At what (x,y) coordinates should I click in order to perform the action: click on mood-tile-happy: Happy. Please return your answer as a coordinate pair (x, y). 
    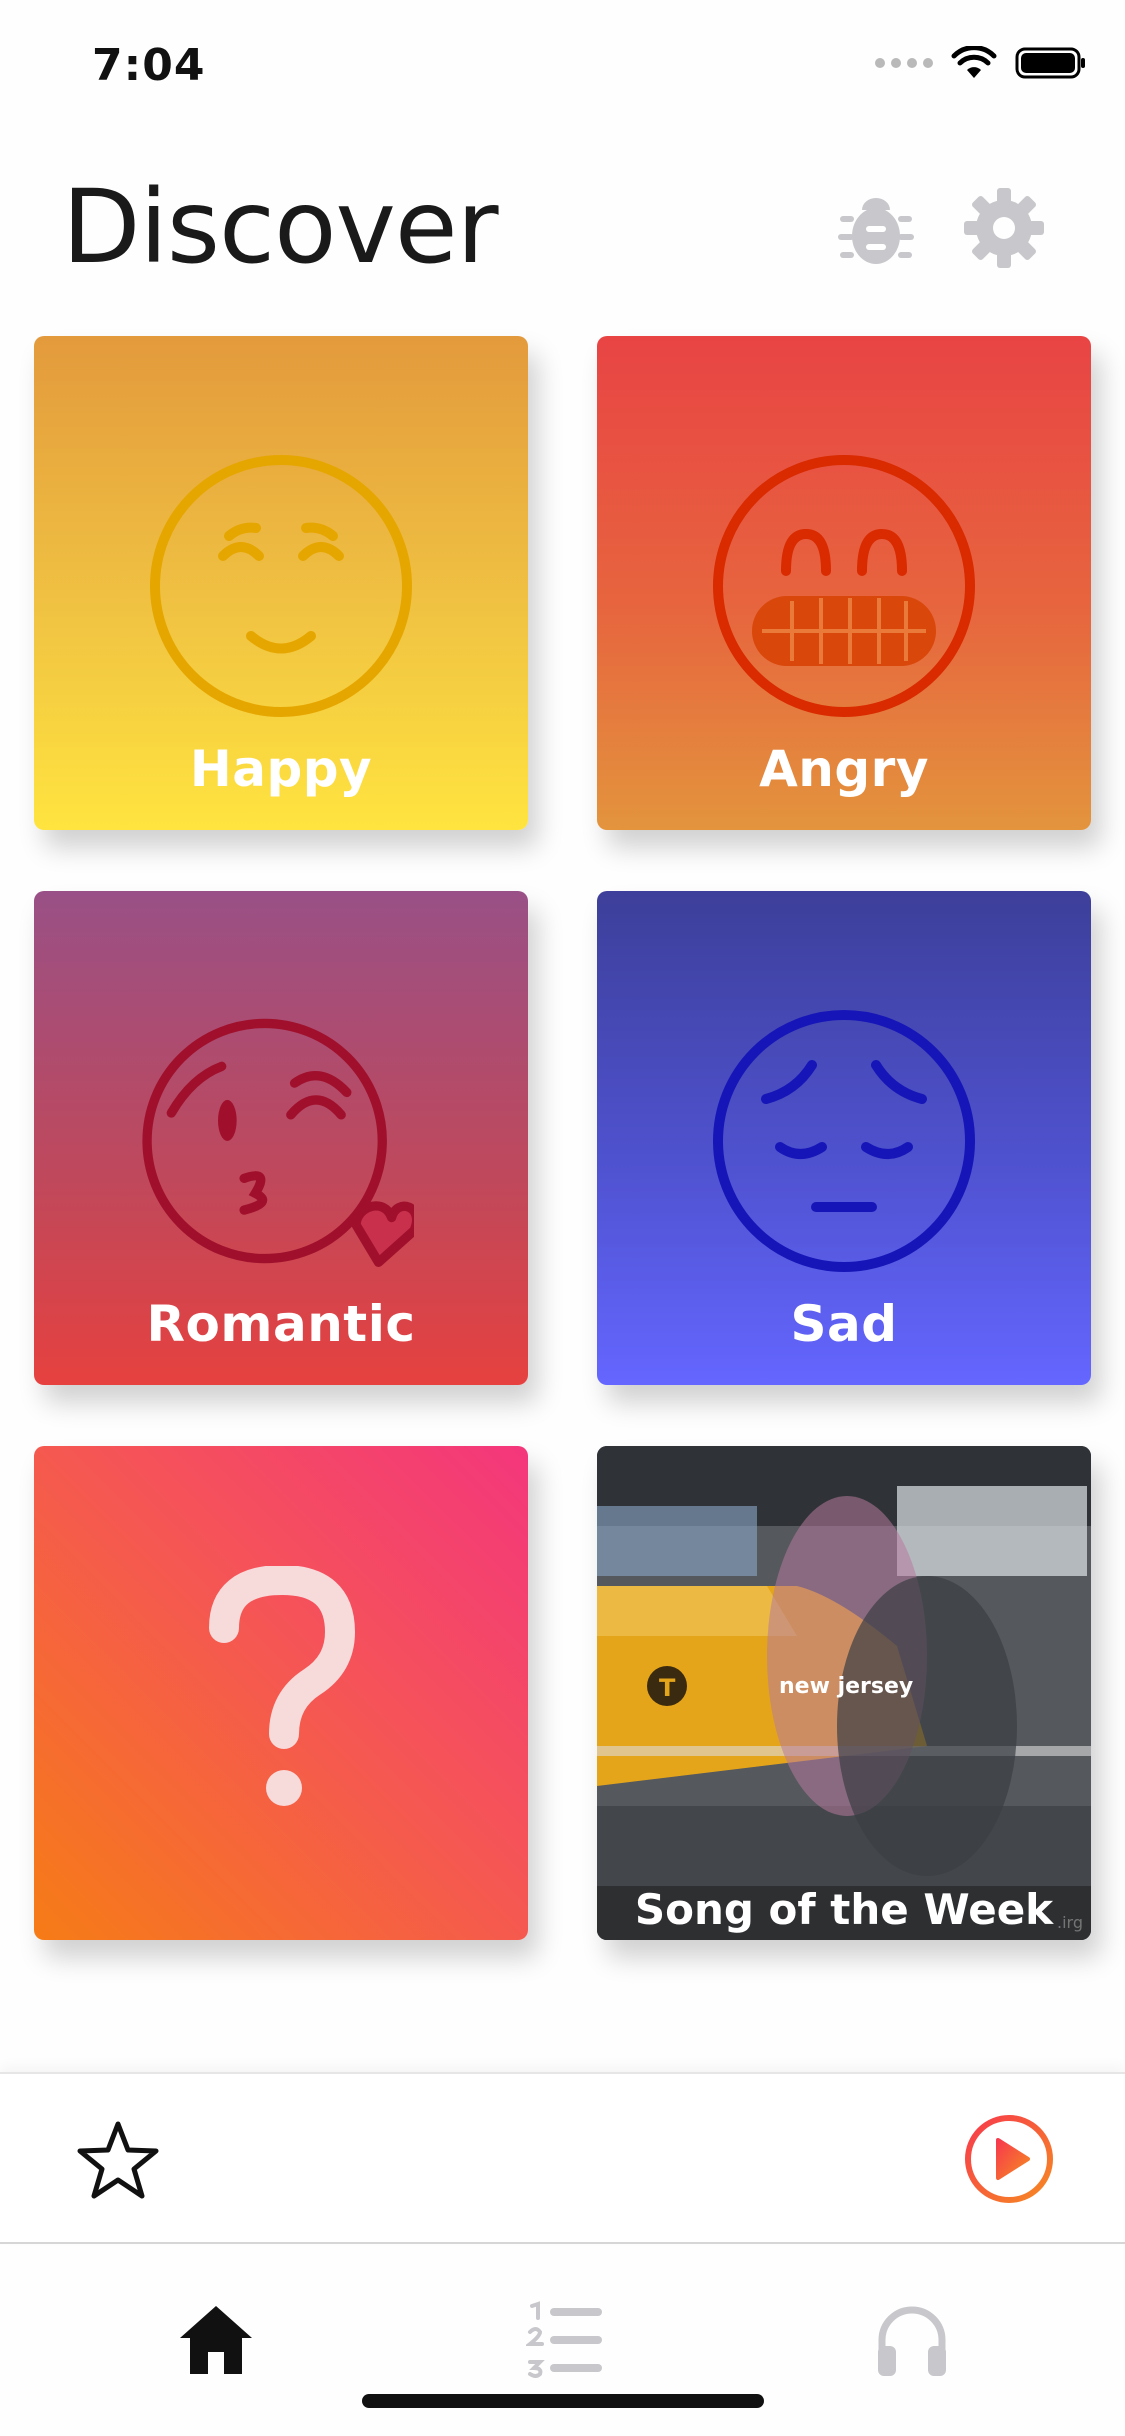
    Looking at the image, I should click on (281, 583).